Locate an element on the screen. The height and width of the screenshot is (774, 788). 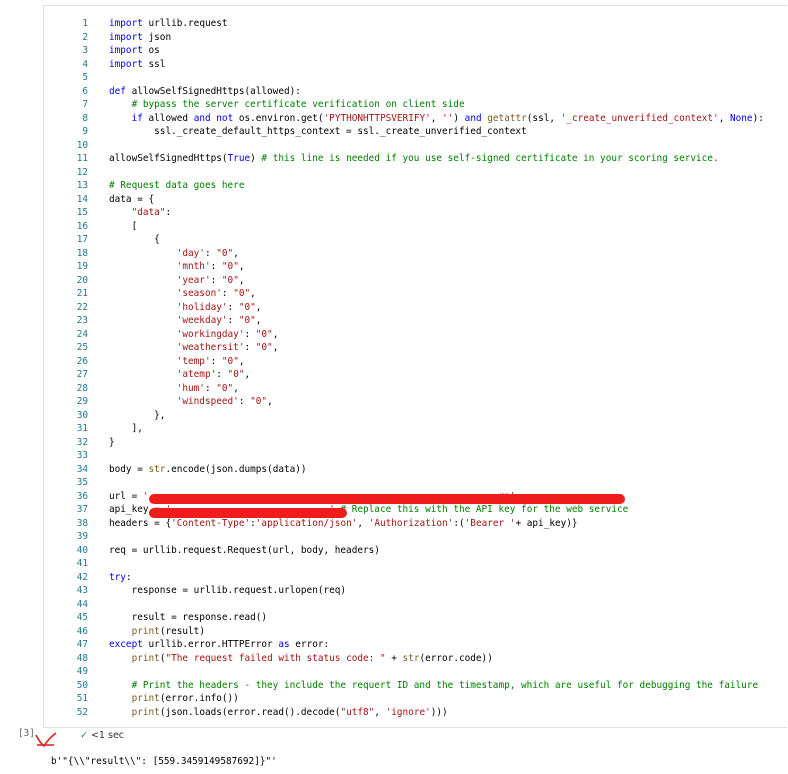
code-text: result = response.read() is located at coordinates (188, 617).